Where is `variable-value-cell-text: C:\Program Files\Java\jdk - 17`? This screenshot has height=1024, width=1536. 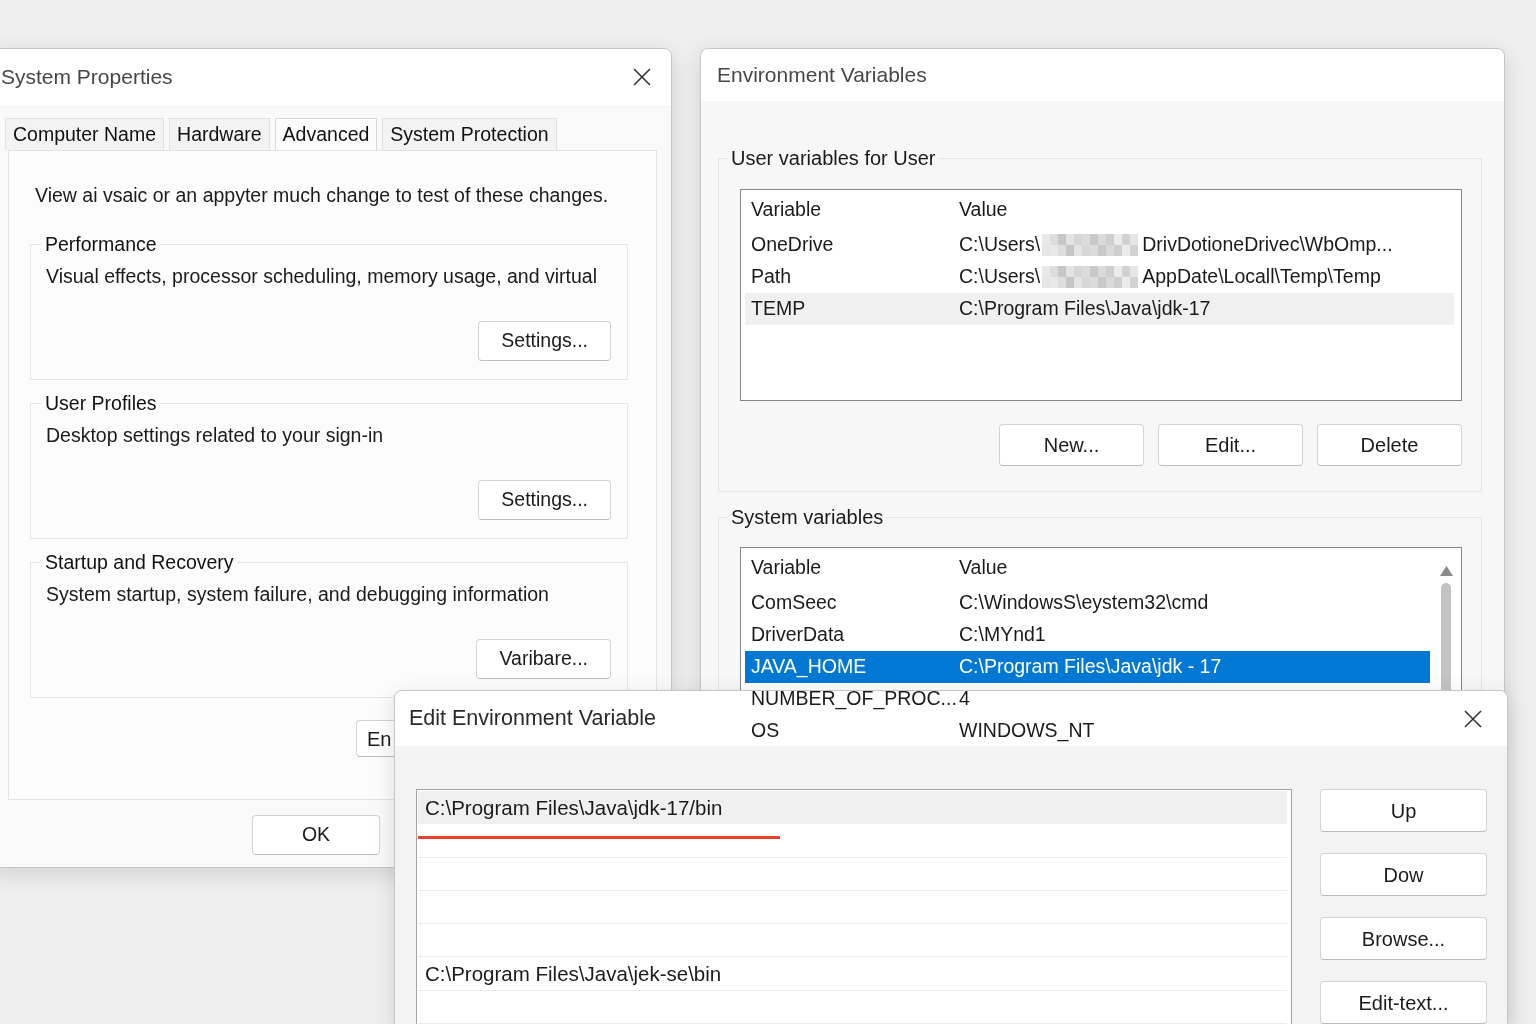 variable-value-cell-text: C:\Program Files\Java\jdk - 17 is located at coordinates (1090, 667).